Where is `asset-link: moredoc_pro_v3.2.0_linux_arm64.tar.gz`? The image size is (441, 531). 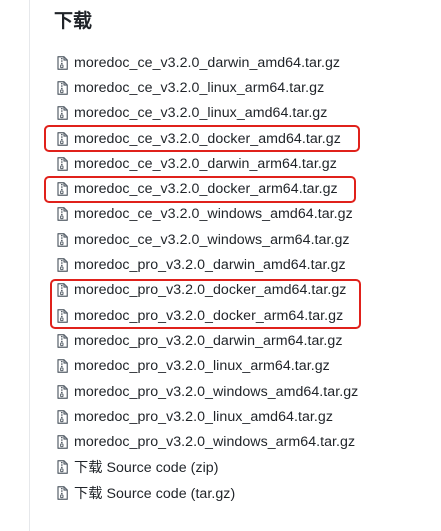
asset-link: moredoc_pro_v3.2.0_linux_arm64.tar.gz is located at coordinates (193, 366).